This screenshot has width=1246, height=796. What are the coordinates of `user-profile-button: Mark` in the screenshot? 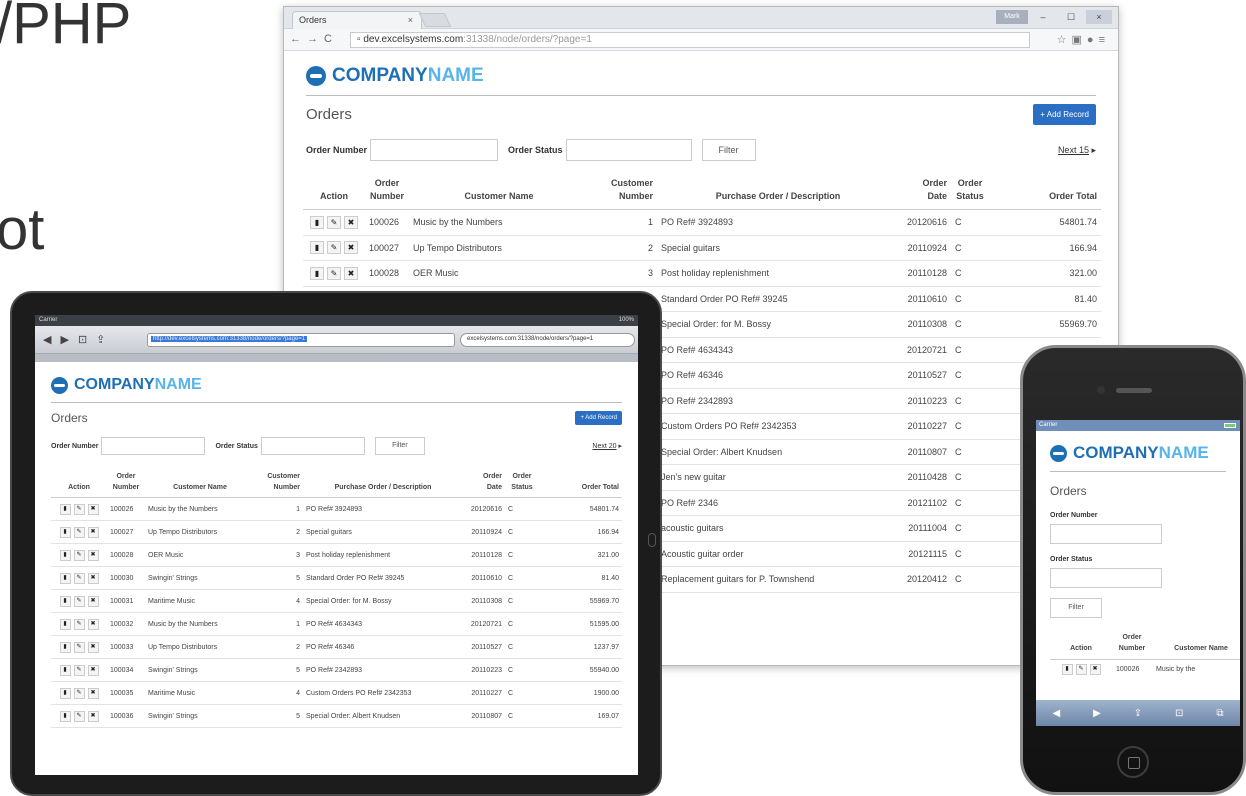 It's located at (1012, 17).